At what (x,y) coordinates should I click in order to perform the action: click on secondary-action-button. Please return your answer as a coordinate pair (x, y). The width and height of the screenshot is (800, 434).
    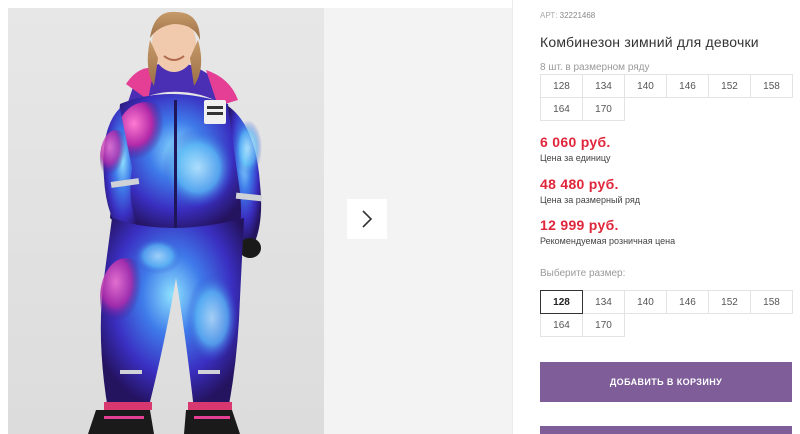
    Looking at the image, I should click on (666, 430).